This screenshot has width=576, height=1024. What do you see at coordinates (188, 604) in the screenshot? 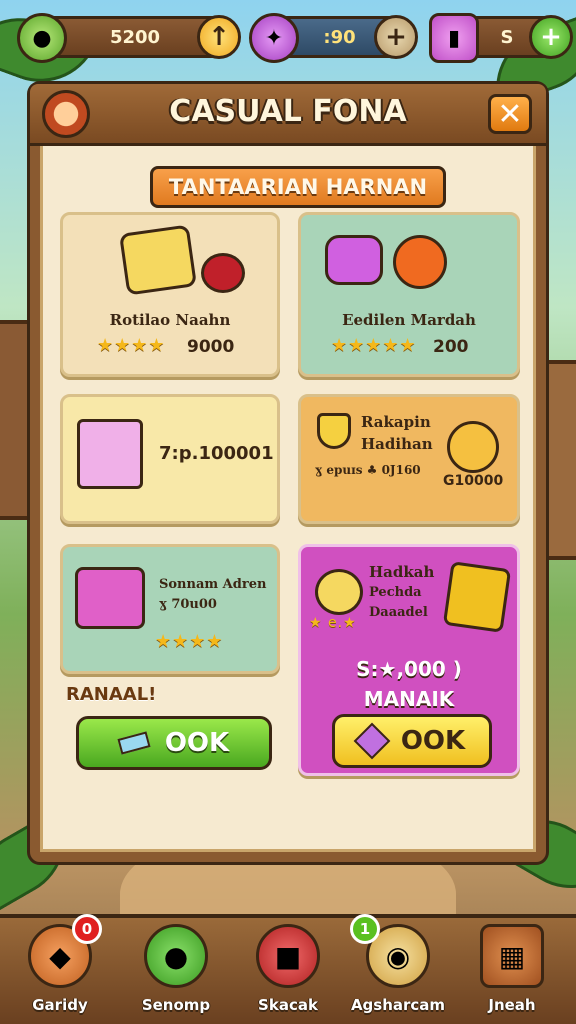
I see `item-detail: ɣ 70u00` at bounding box center [188, 604].